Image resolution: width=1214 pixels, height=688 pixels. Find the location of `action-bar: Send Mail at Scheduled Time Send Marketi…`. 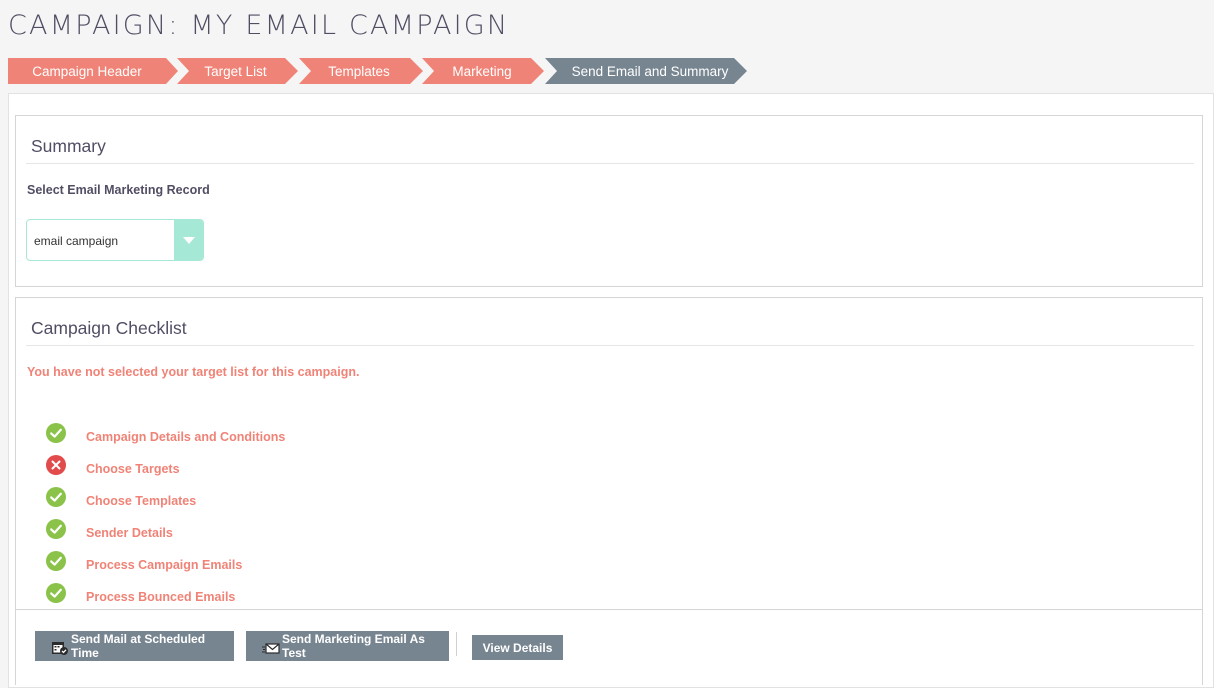

action-bar: Send Mail at Scheduled Time Send Marketi… is located at coordinates (609, 648).